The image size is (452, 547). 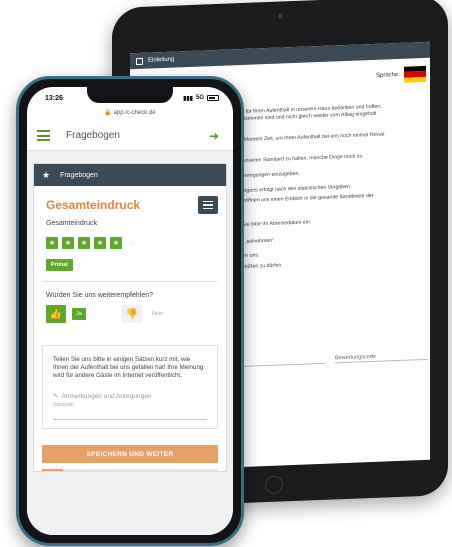 What do you see at coordinates (208, 205) in the screenshot?
I see `list-icon` at bounding box center [208, 205].